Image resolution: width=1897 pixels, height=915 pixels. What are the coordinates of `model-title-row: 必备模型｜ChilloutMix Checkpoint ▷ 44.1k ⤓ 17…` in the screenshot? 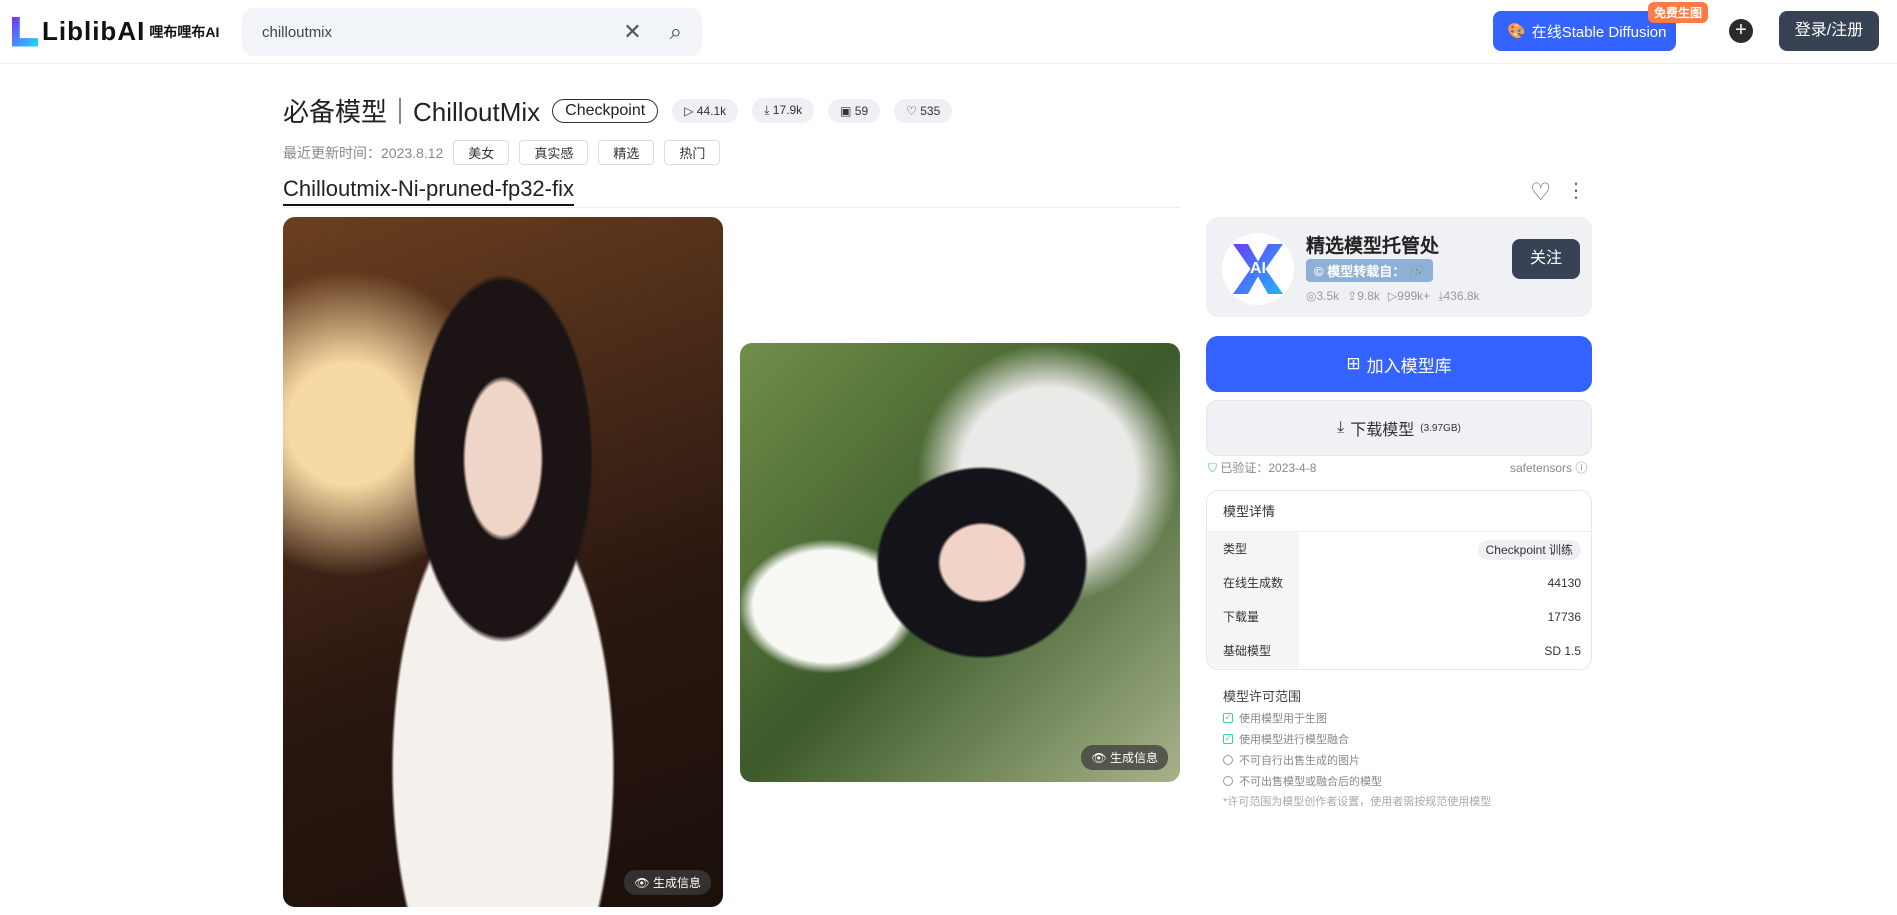 It's located at (618, 110).